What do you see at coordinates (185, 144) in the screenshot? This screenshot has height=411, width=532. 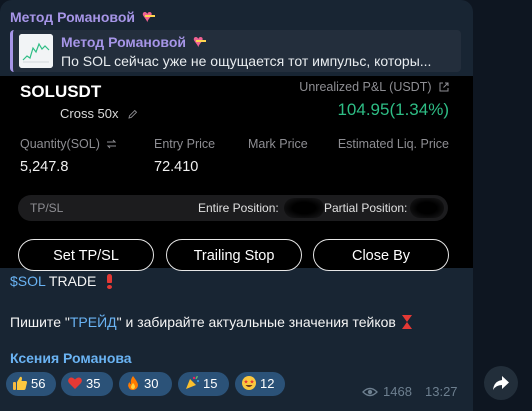 I see `entry-price-label: Entry Price` at bounding box center [185, 144].